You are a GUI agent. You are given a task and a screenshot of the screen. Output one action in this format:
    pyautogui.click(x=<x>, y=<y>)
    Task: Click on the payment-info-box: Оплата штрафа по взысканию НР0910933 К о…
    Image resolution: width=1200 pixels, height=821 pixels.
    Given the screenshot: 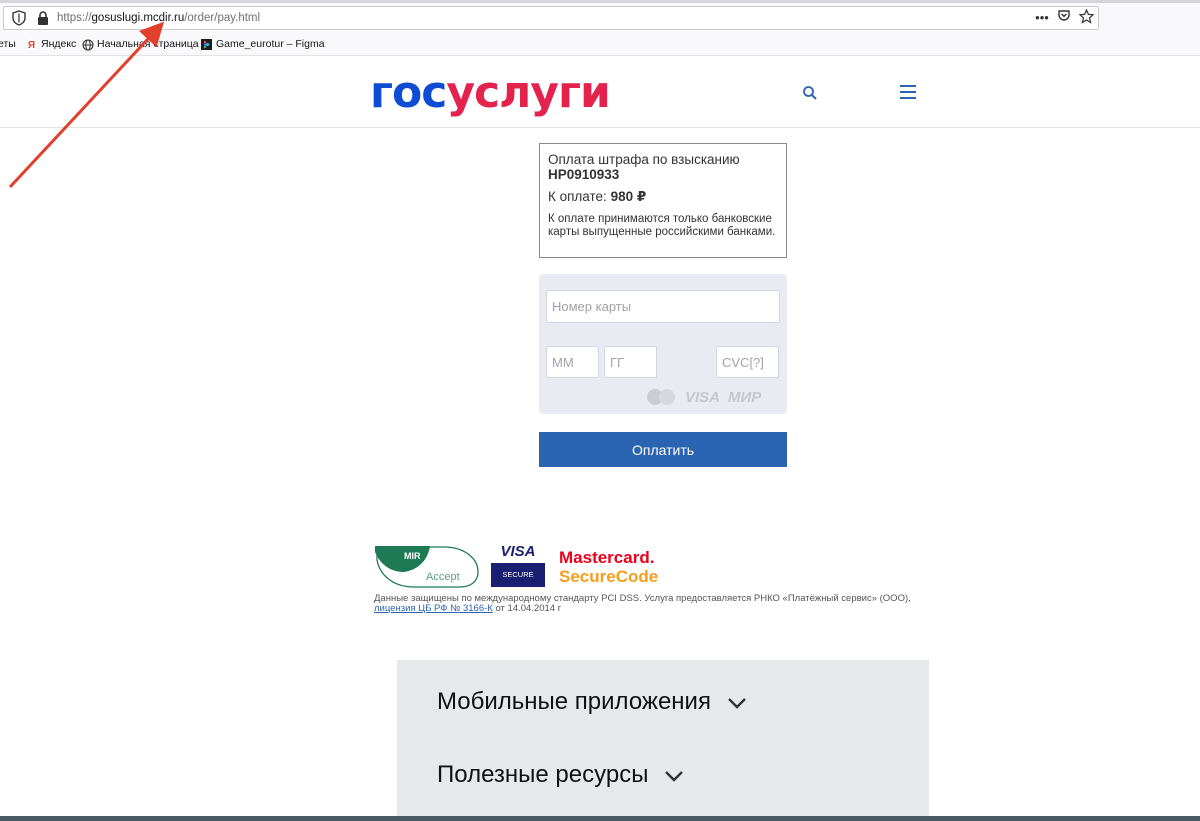 What is the action you would take?
    pyautogui.click(x=663, y=200)
    